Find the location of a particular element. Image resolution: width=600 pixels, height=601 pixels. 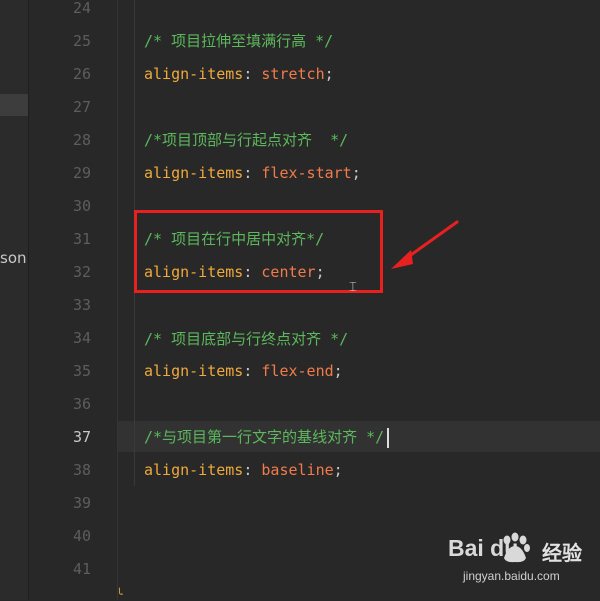

code-line: 38 align-items: baseline; is located at coordinates (314, 470).